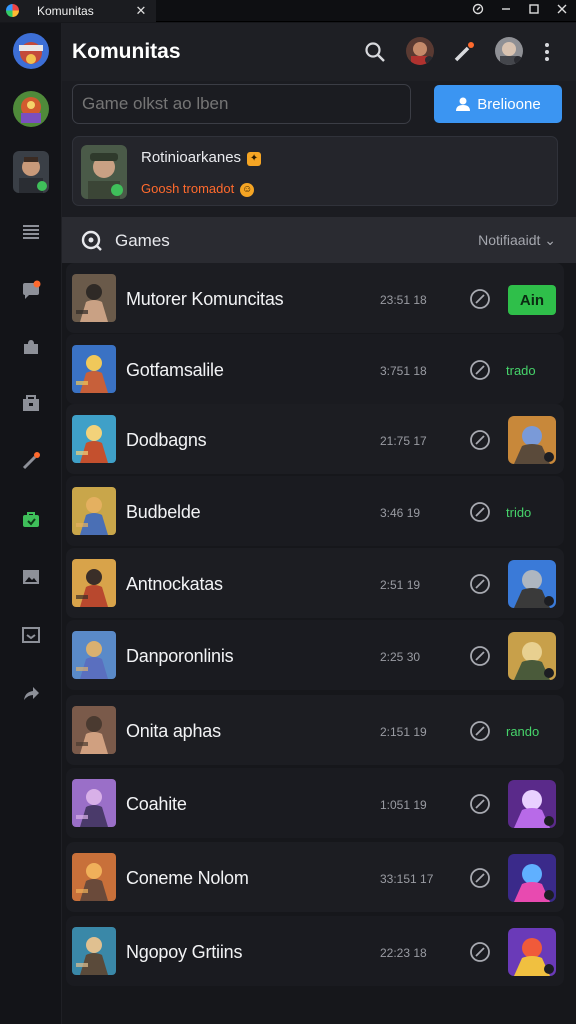  Describe the element at coordinates (12, 10) in the screenshot. I see `app-favicon-icon` at that location.